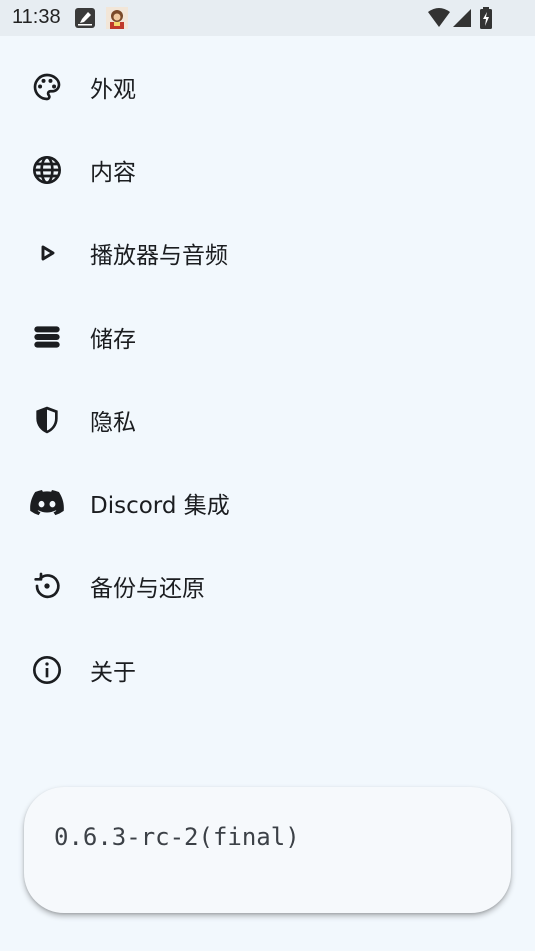 The height and width of the screenshot is (951, 535). Describe the element at coordinates (47, 670) in the screenshot. I see `info-icon` at that location.